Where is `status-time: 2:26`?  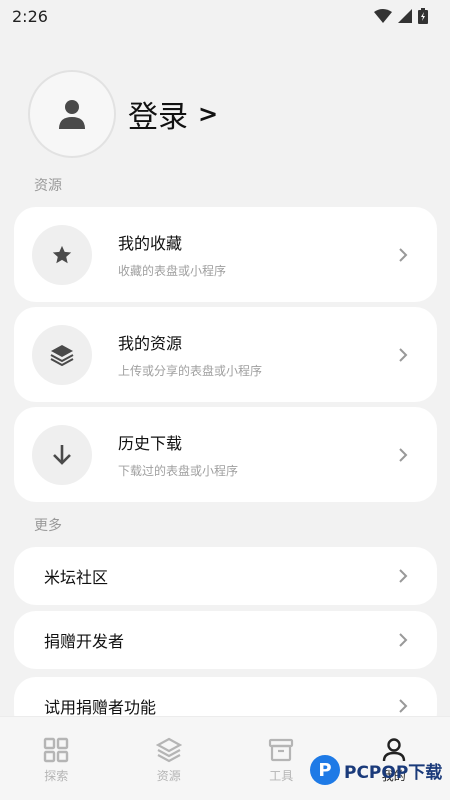 status-time: 2:26 is located at coordinates (30, 16).